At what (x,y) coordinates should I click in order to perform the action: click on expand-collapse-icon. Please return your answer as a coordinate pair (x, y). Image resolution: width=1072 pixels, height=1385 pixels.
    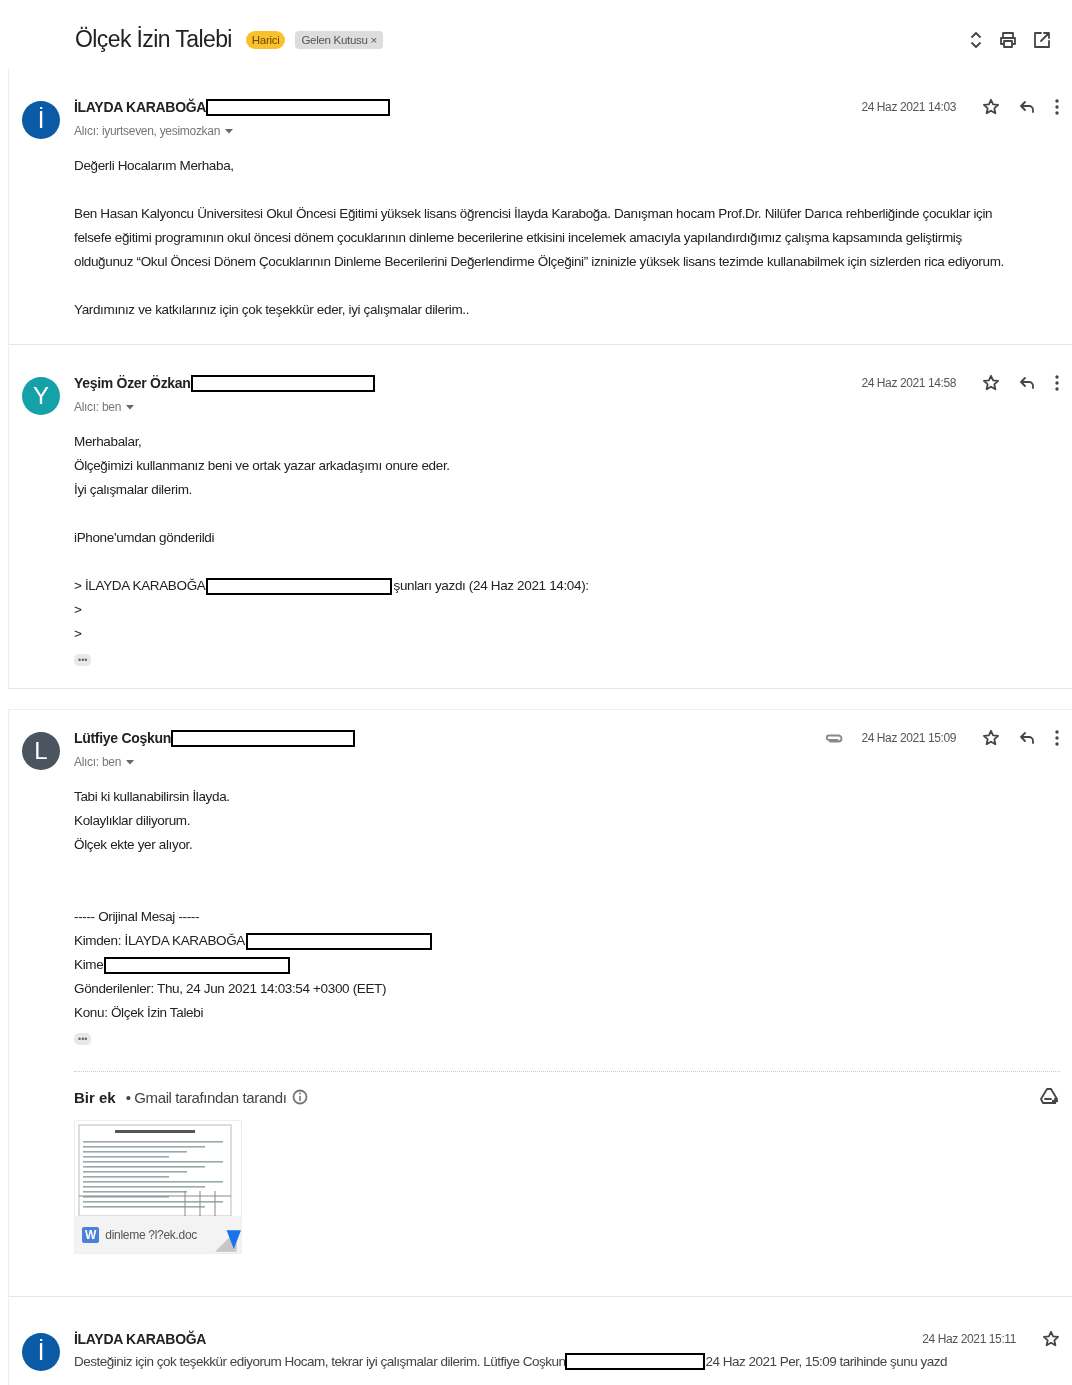
    Looking at the image, I should click on (976, 39).